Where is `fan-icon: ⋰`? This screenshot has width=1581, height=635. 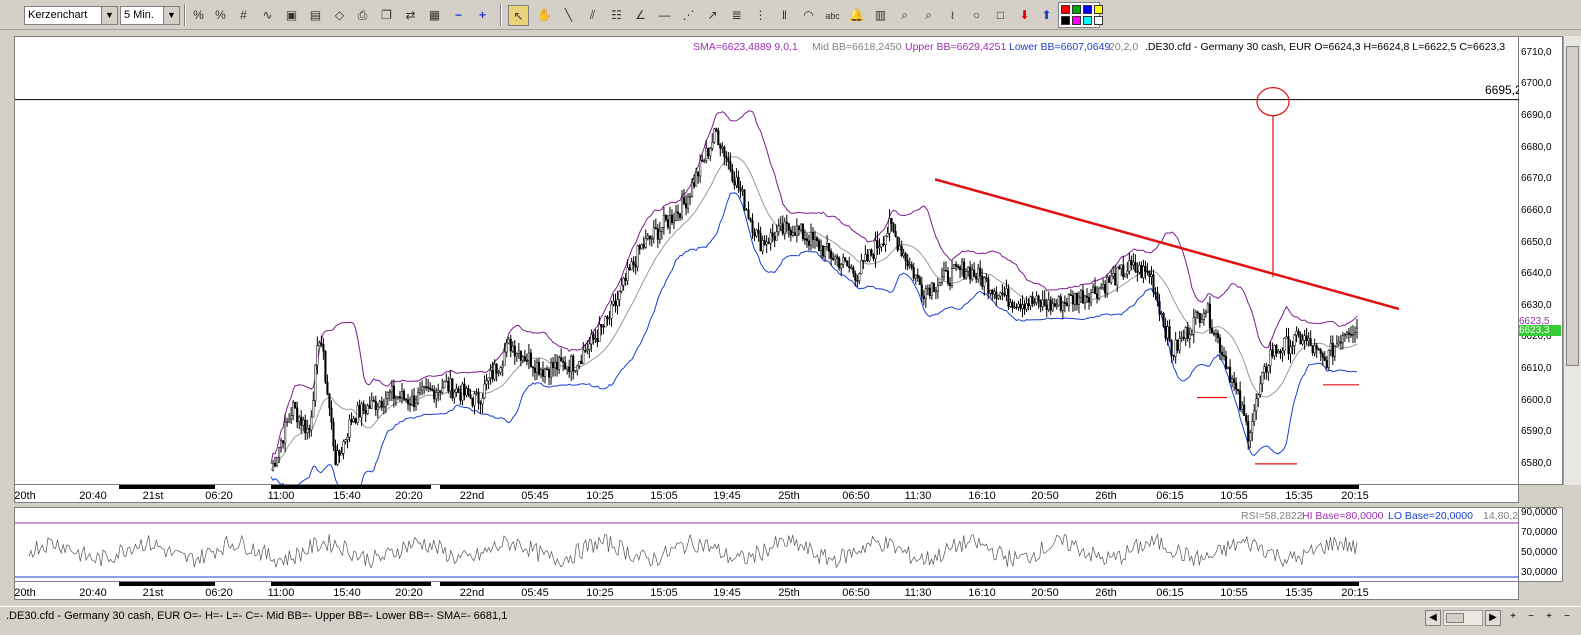 fan-icon: ⋰ is located at coordinates (688, 15).